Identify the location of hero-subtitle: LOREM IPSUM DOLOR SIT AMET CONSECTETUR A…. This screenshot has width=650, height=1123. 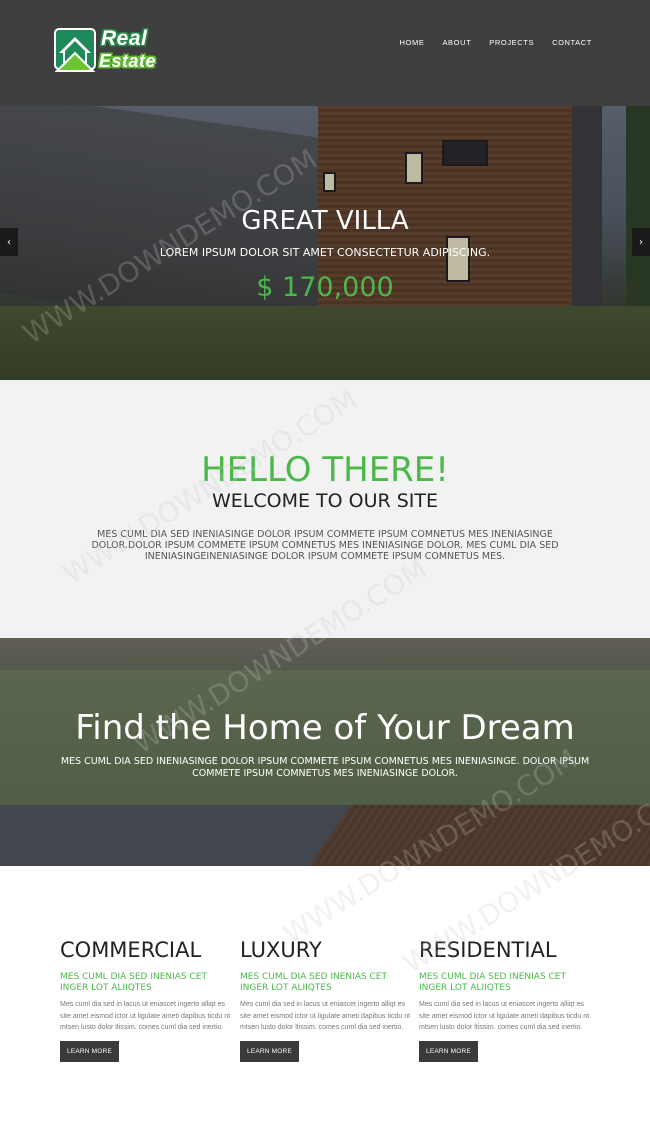
(325, 252).